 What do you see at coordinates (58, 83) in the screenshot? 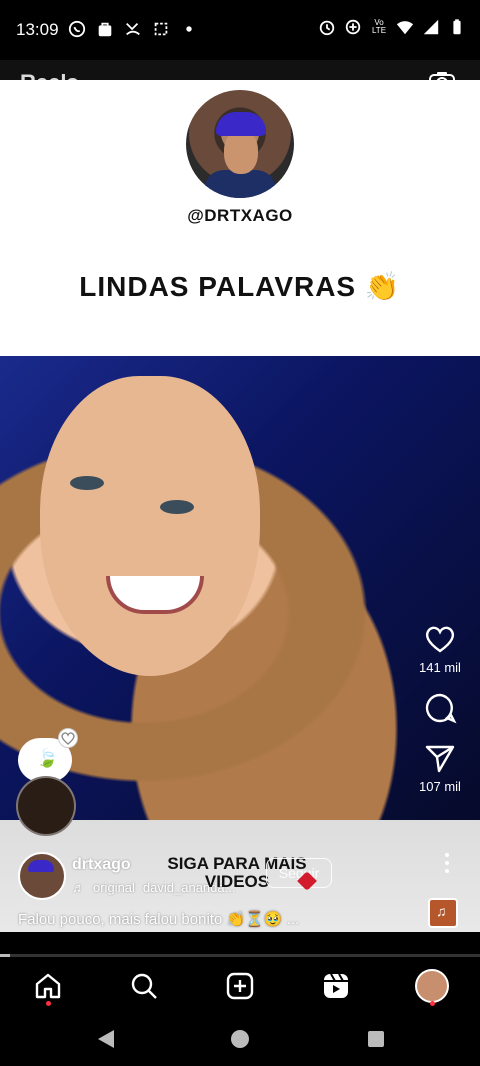
I see `reels-title: Reels ⌄` at bounding box center [58, 83].